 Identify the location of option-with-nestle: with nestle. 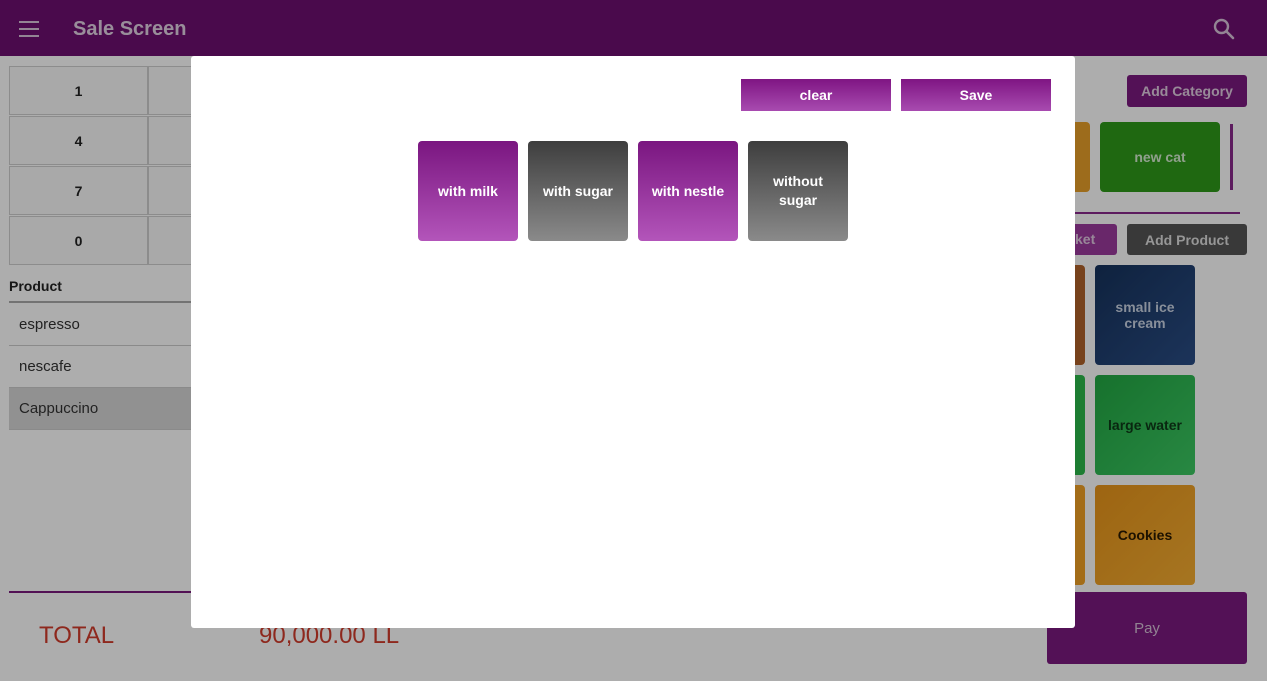
(688, 191).